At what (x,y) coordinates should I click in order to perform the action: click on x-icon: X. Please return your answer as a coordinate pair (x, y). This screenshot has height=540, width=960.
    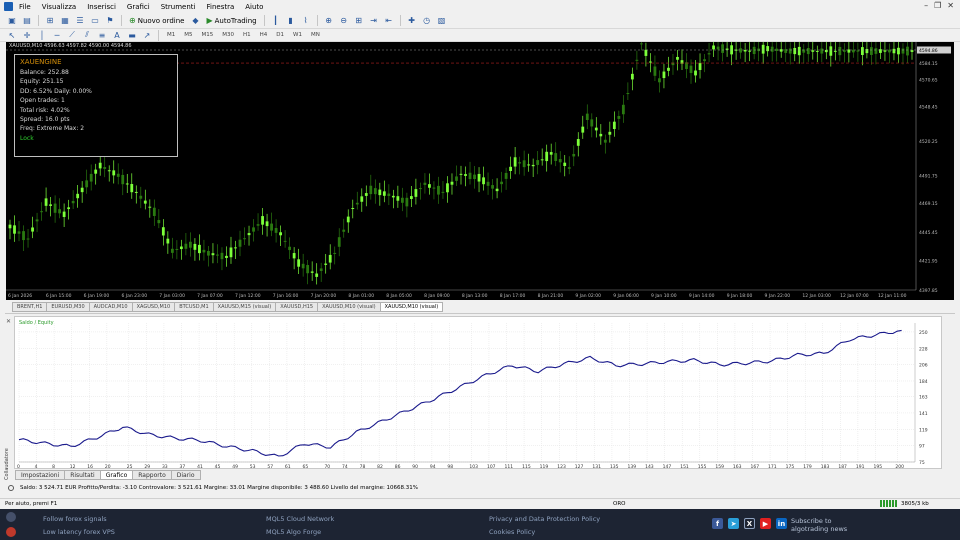
    Looking at the image, I should click on (749, 523).